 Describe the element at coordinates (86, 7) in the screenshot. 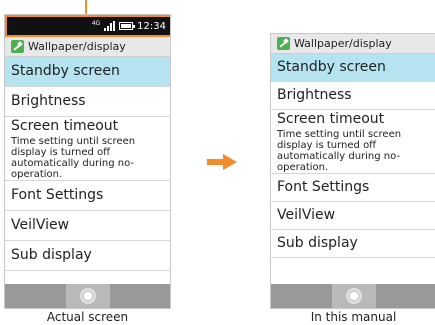

I see `callout-line` at that location.